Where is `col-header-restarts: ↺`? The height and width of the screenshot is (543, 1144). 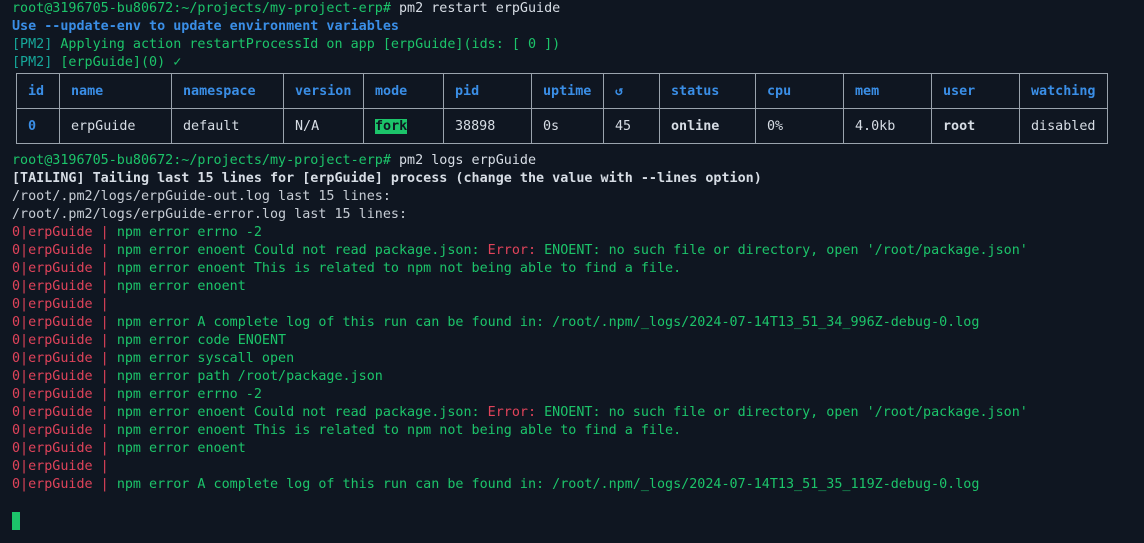
col-header-restarts: ↺ is located at coordinates (631, 91).